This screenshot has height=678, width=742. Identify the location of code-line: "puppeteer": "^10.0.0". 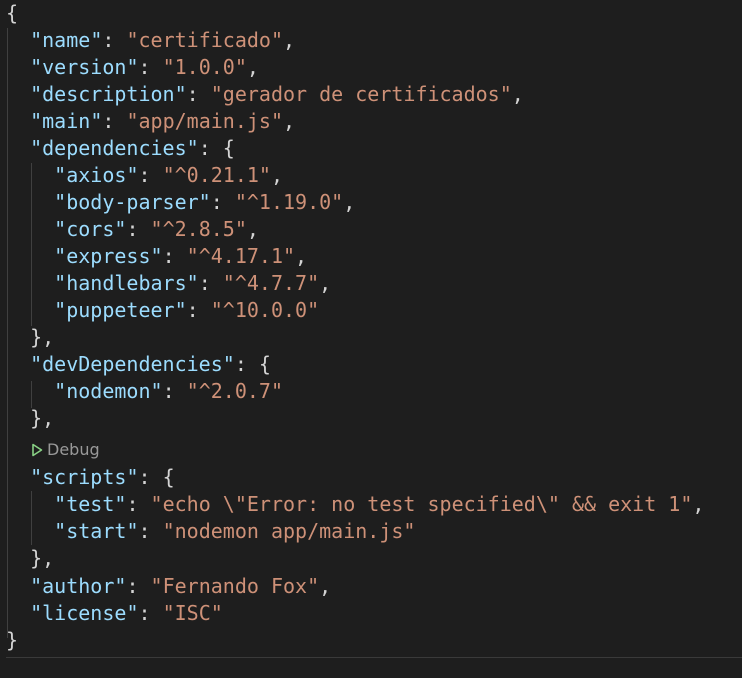
(162, 310).